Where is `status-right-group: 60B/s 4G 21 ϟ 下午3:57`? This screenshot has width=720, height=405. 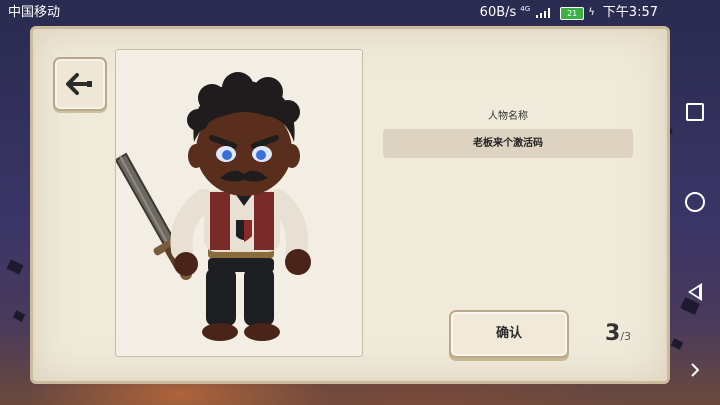
status-right-group: 60B/s 4G 21 ϟ 下午3:57 is located at coordinates (569, 13).